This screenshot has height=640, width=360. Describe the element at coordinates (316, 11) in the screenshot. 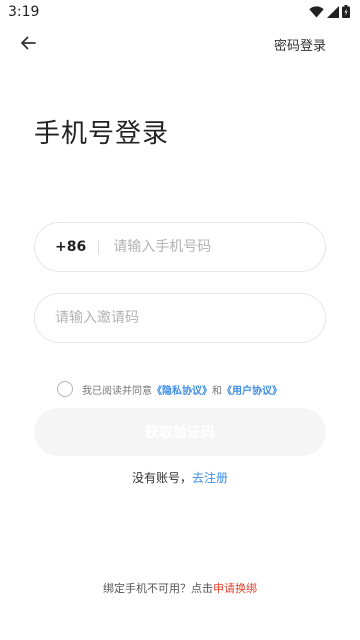

I see `wifi-icon` at that location.